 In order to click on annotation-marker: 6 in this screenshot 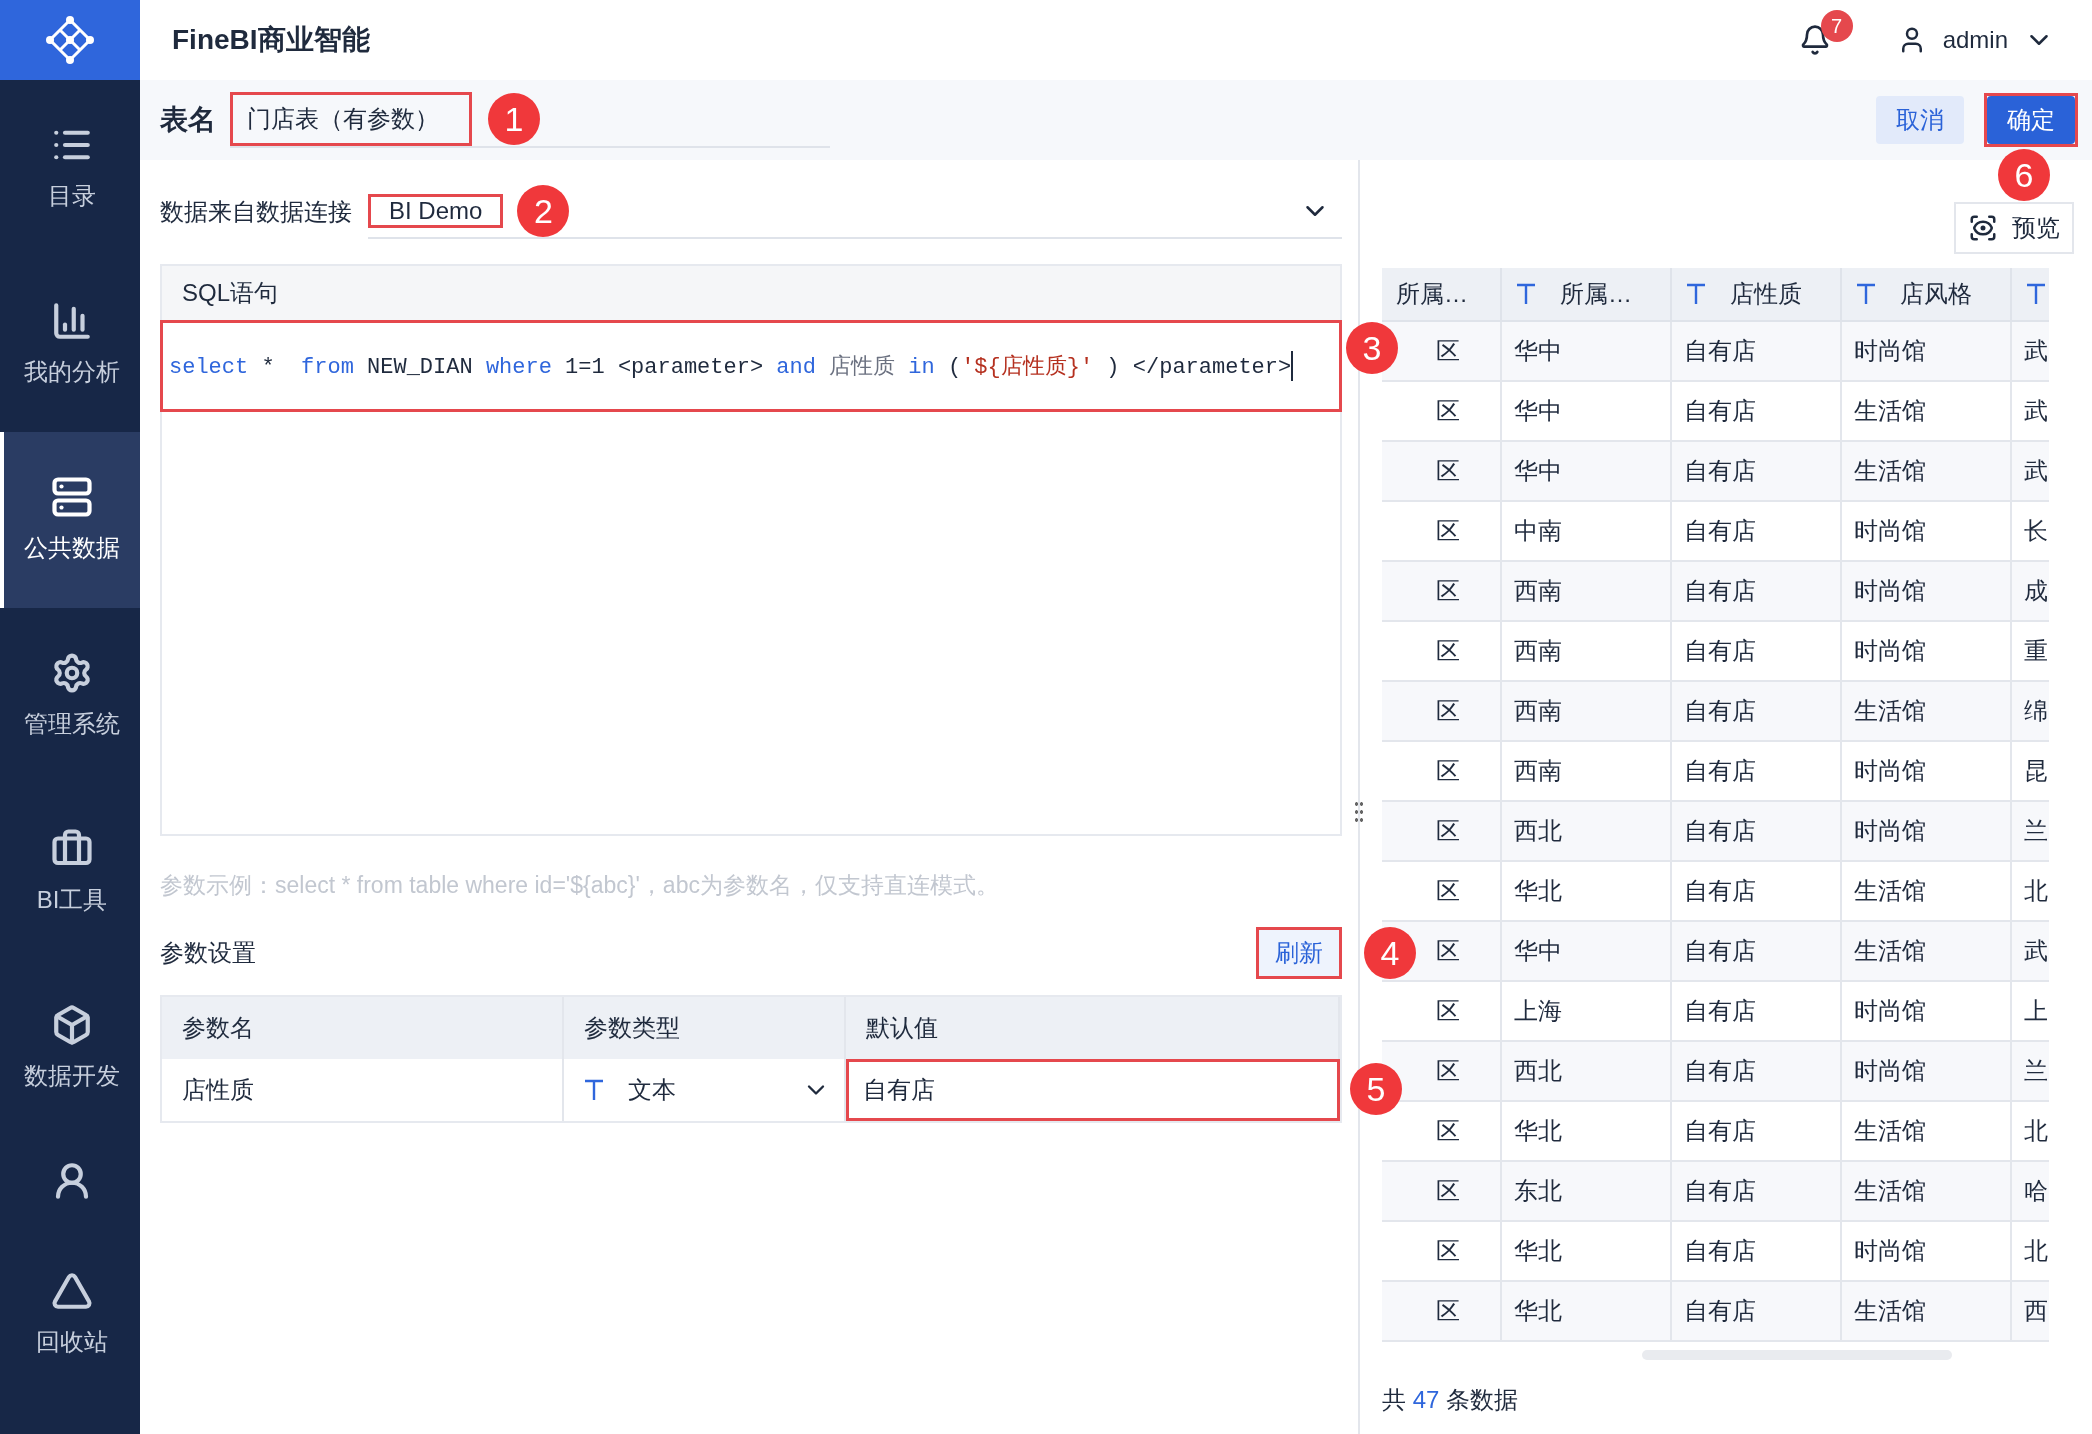, I will do `click(2024, 175)`.